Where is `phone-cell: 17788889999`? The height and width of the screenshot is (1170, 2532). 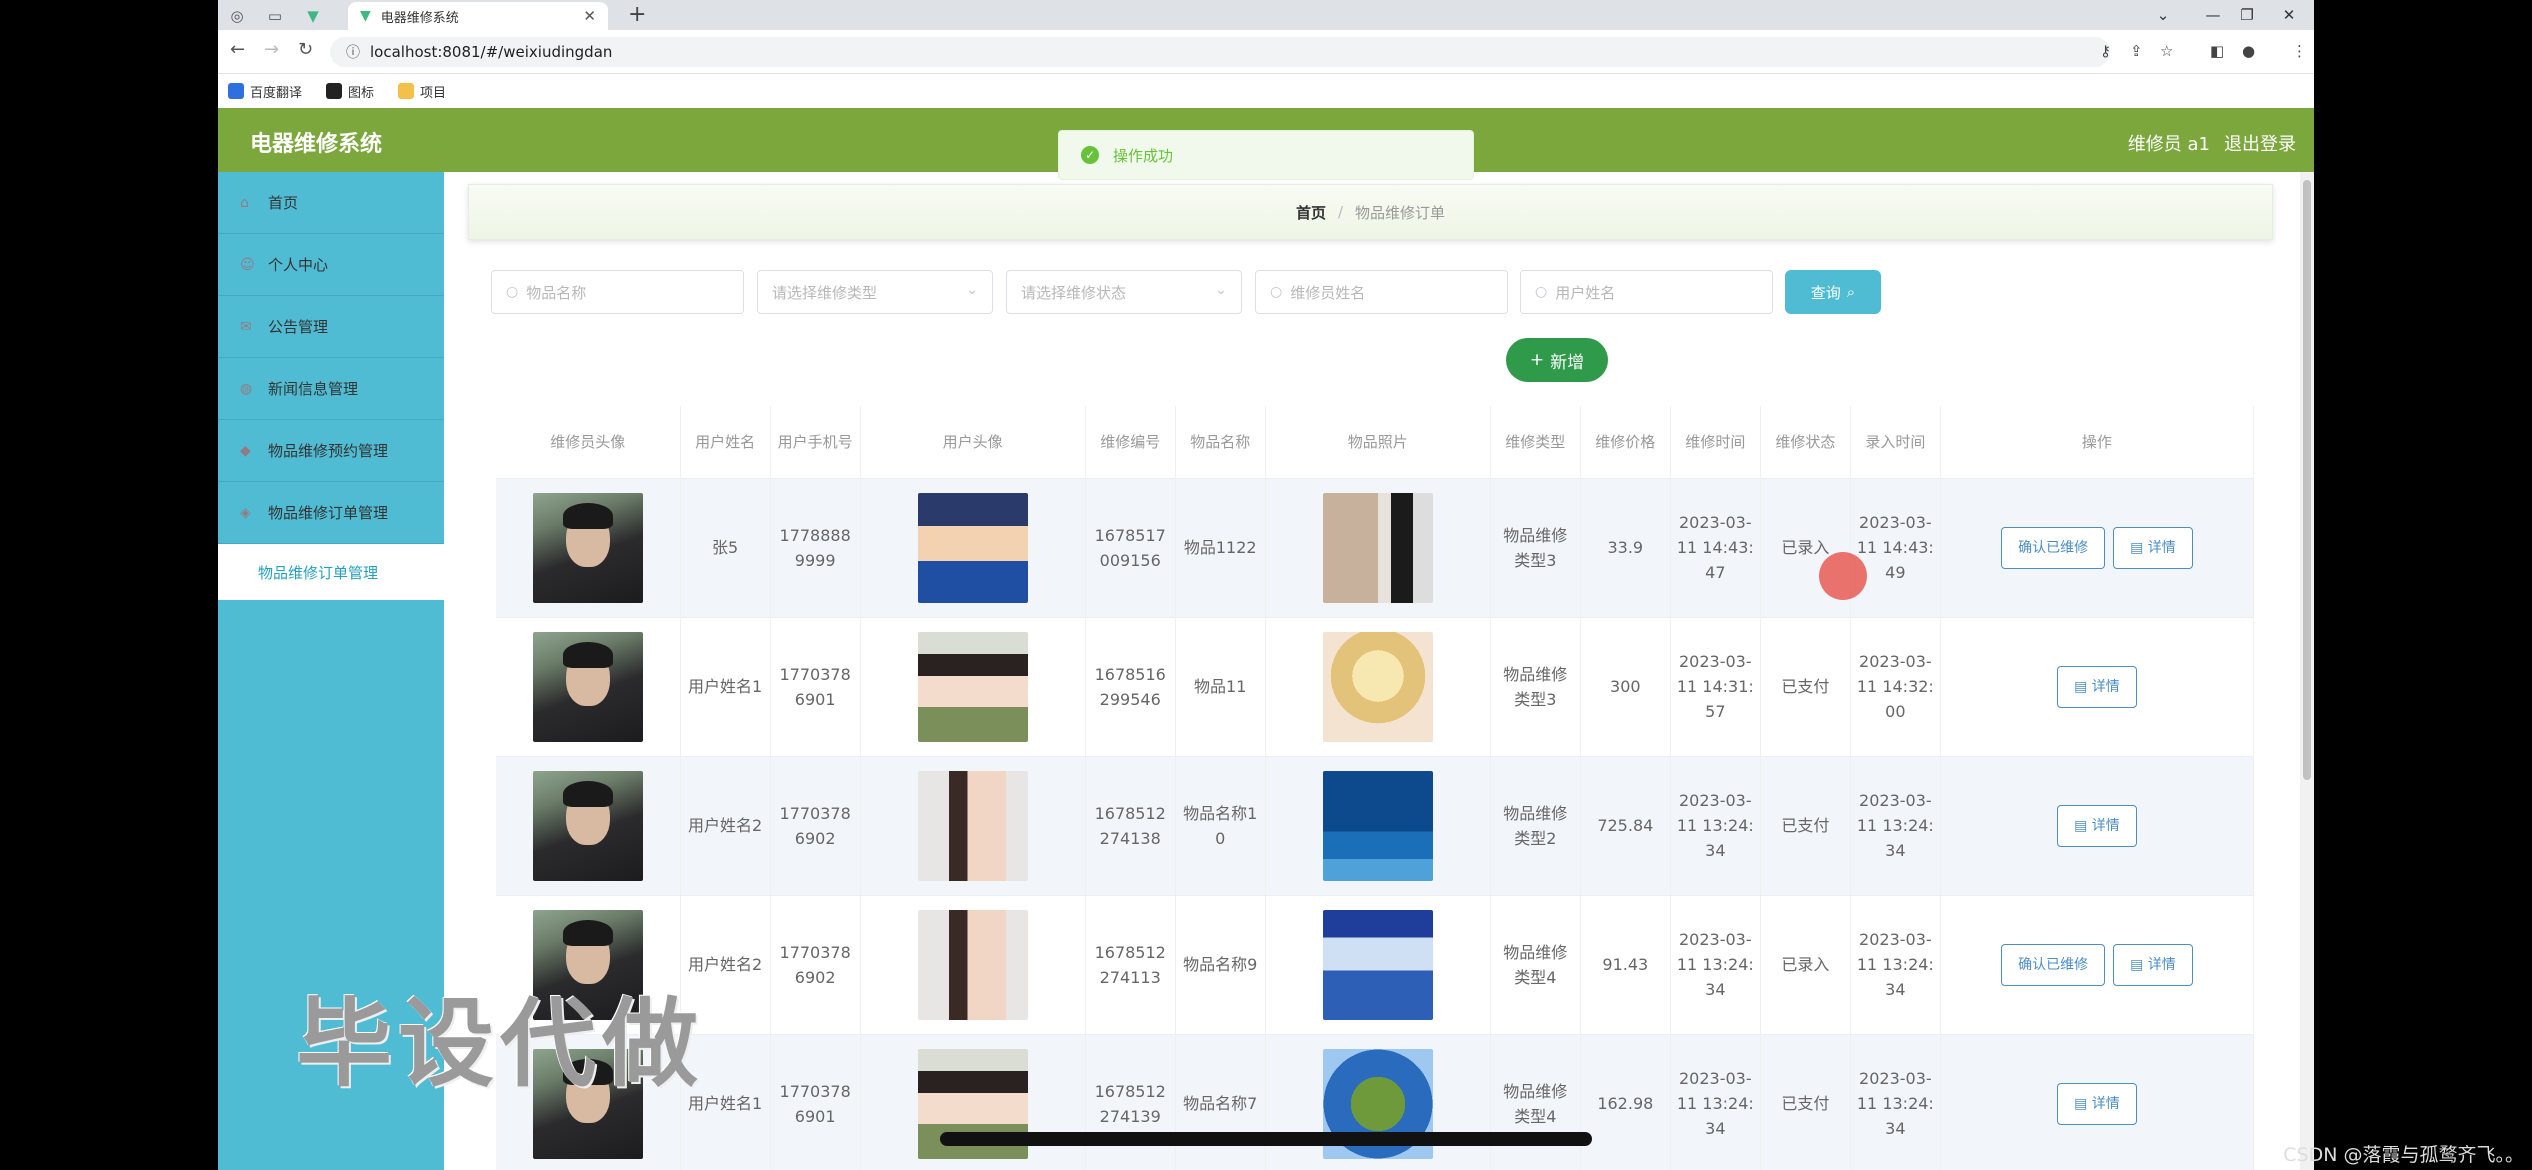 phone-cell: 17788889999 is located at coordinates (815, 548).